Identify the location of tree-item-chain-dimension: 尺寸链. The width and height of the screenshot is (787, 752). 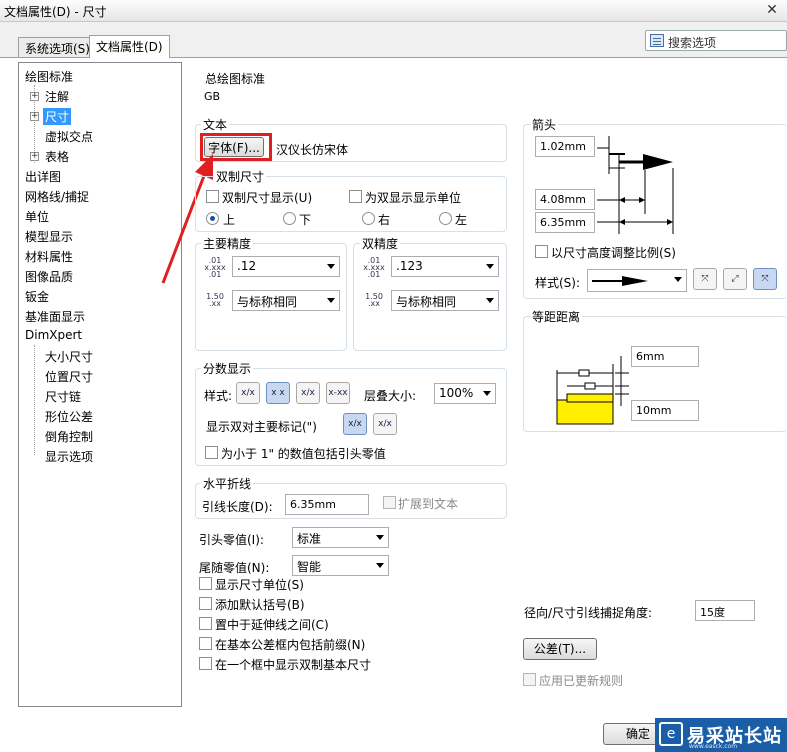
(63, 396).